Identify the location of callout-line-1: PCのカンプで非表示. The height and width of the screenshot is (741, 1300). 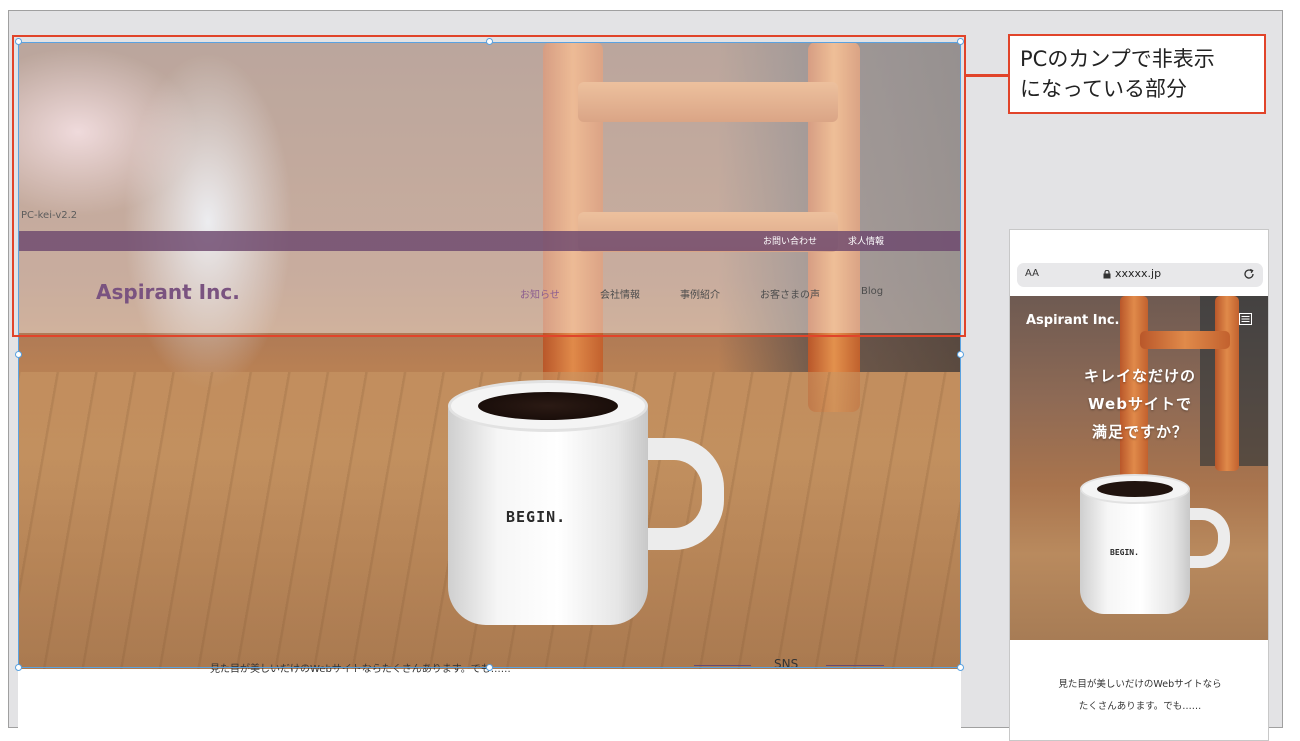
(1117, 59).